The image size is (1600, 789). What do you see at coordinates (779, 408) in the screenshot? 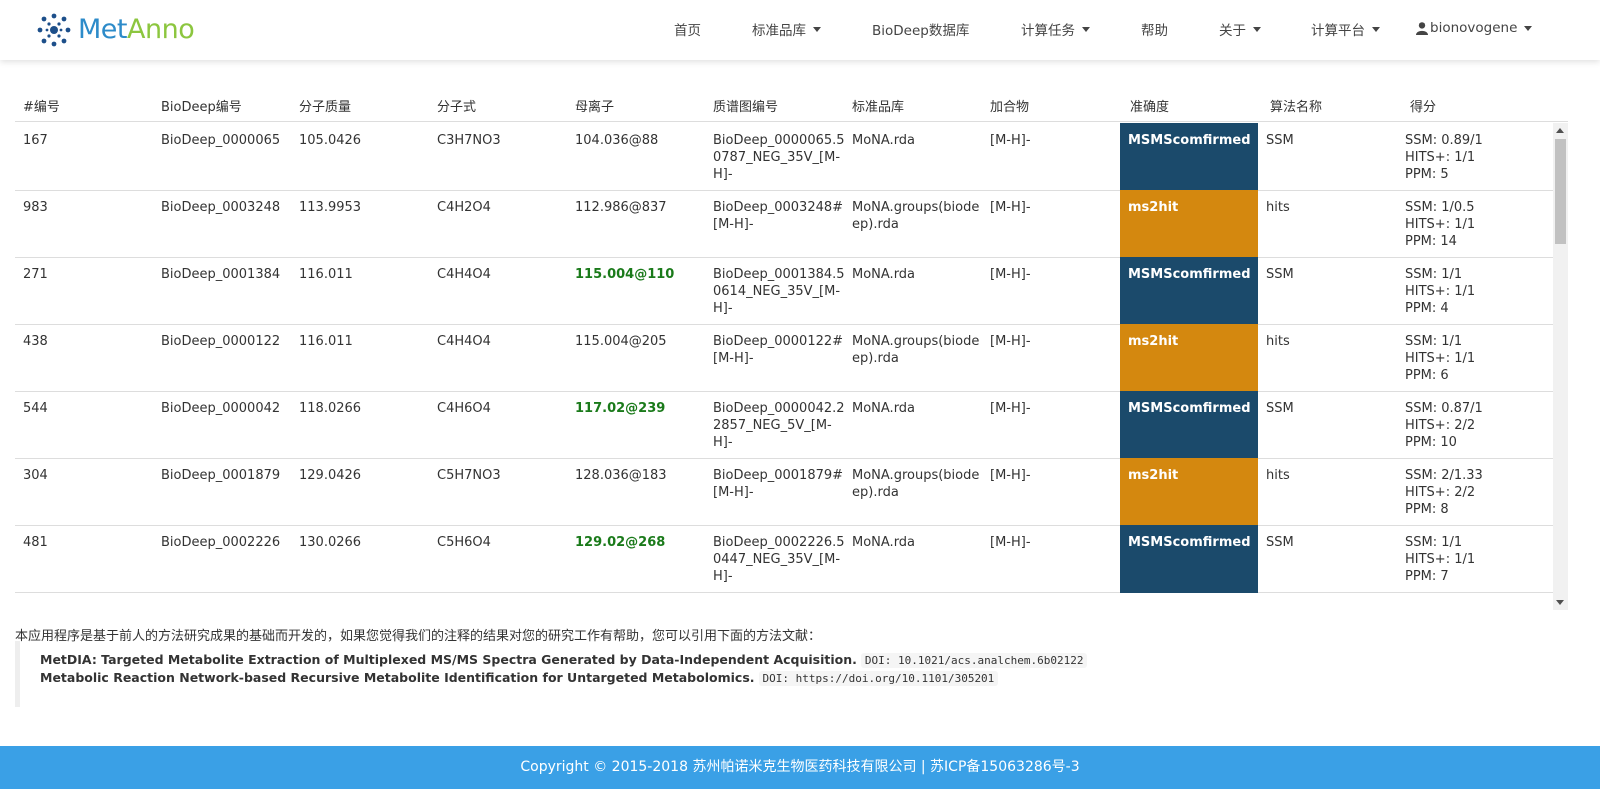
I see `cell-spectrum-id-line: BioDeep_0000042.2` at bounding box center [779, 408].